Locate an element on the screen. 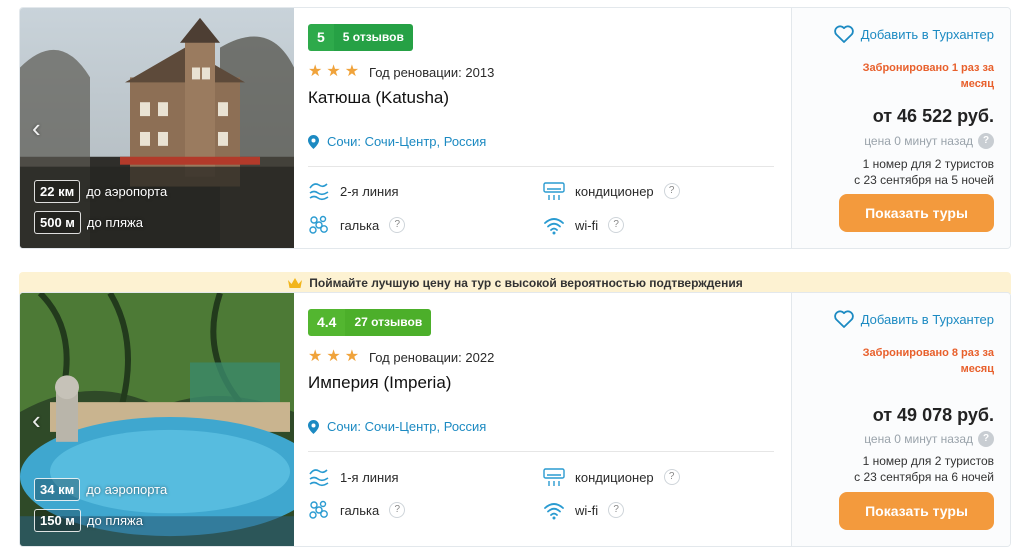  distance-beach-value: 500 м is located at coordinates (57, 222).